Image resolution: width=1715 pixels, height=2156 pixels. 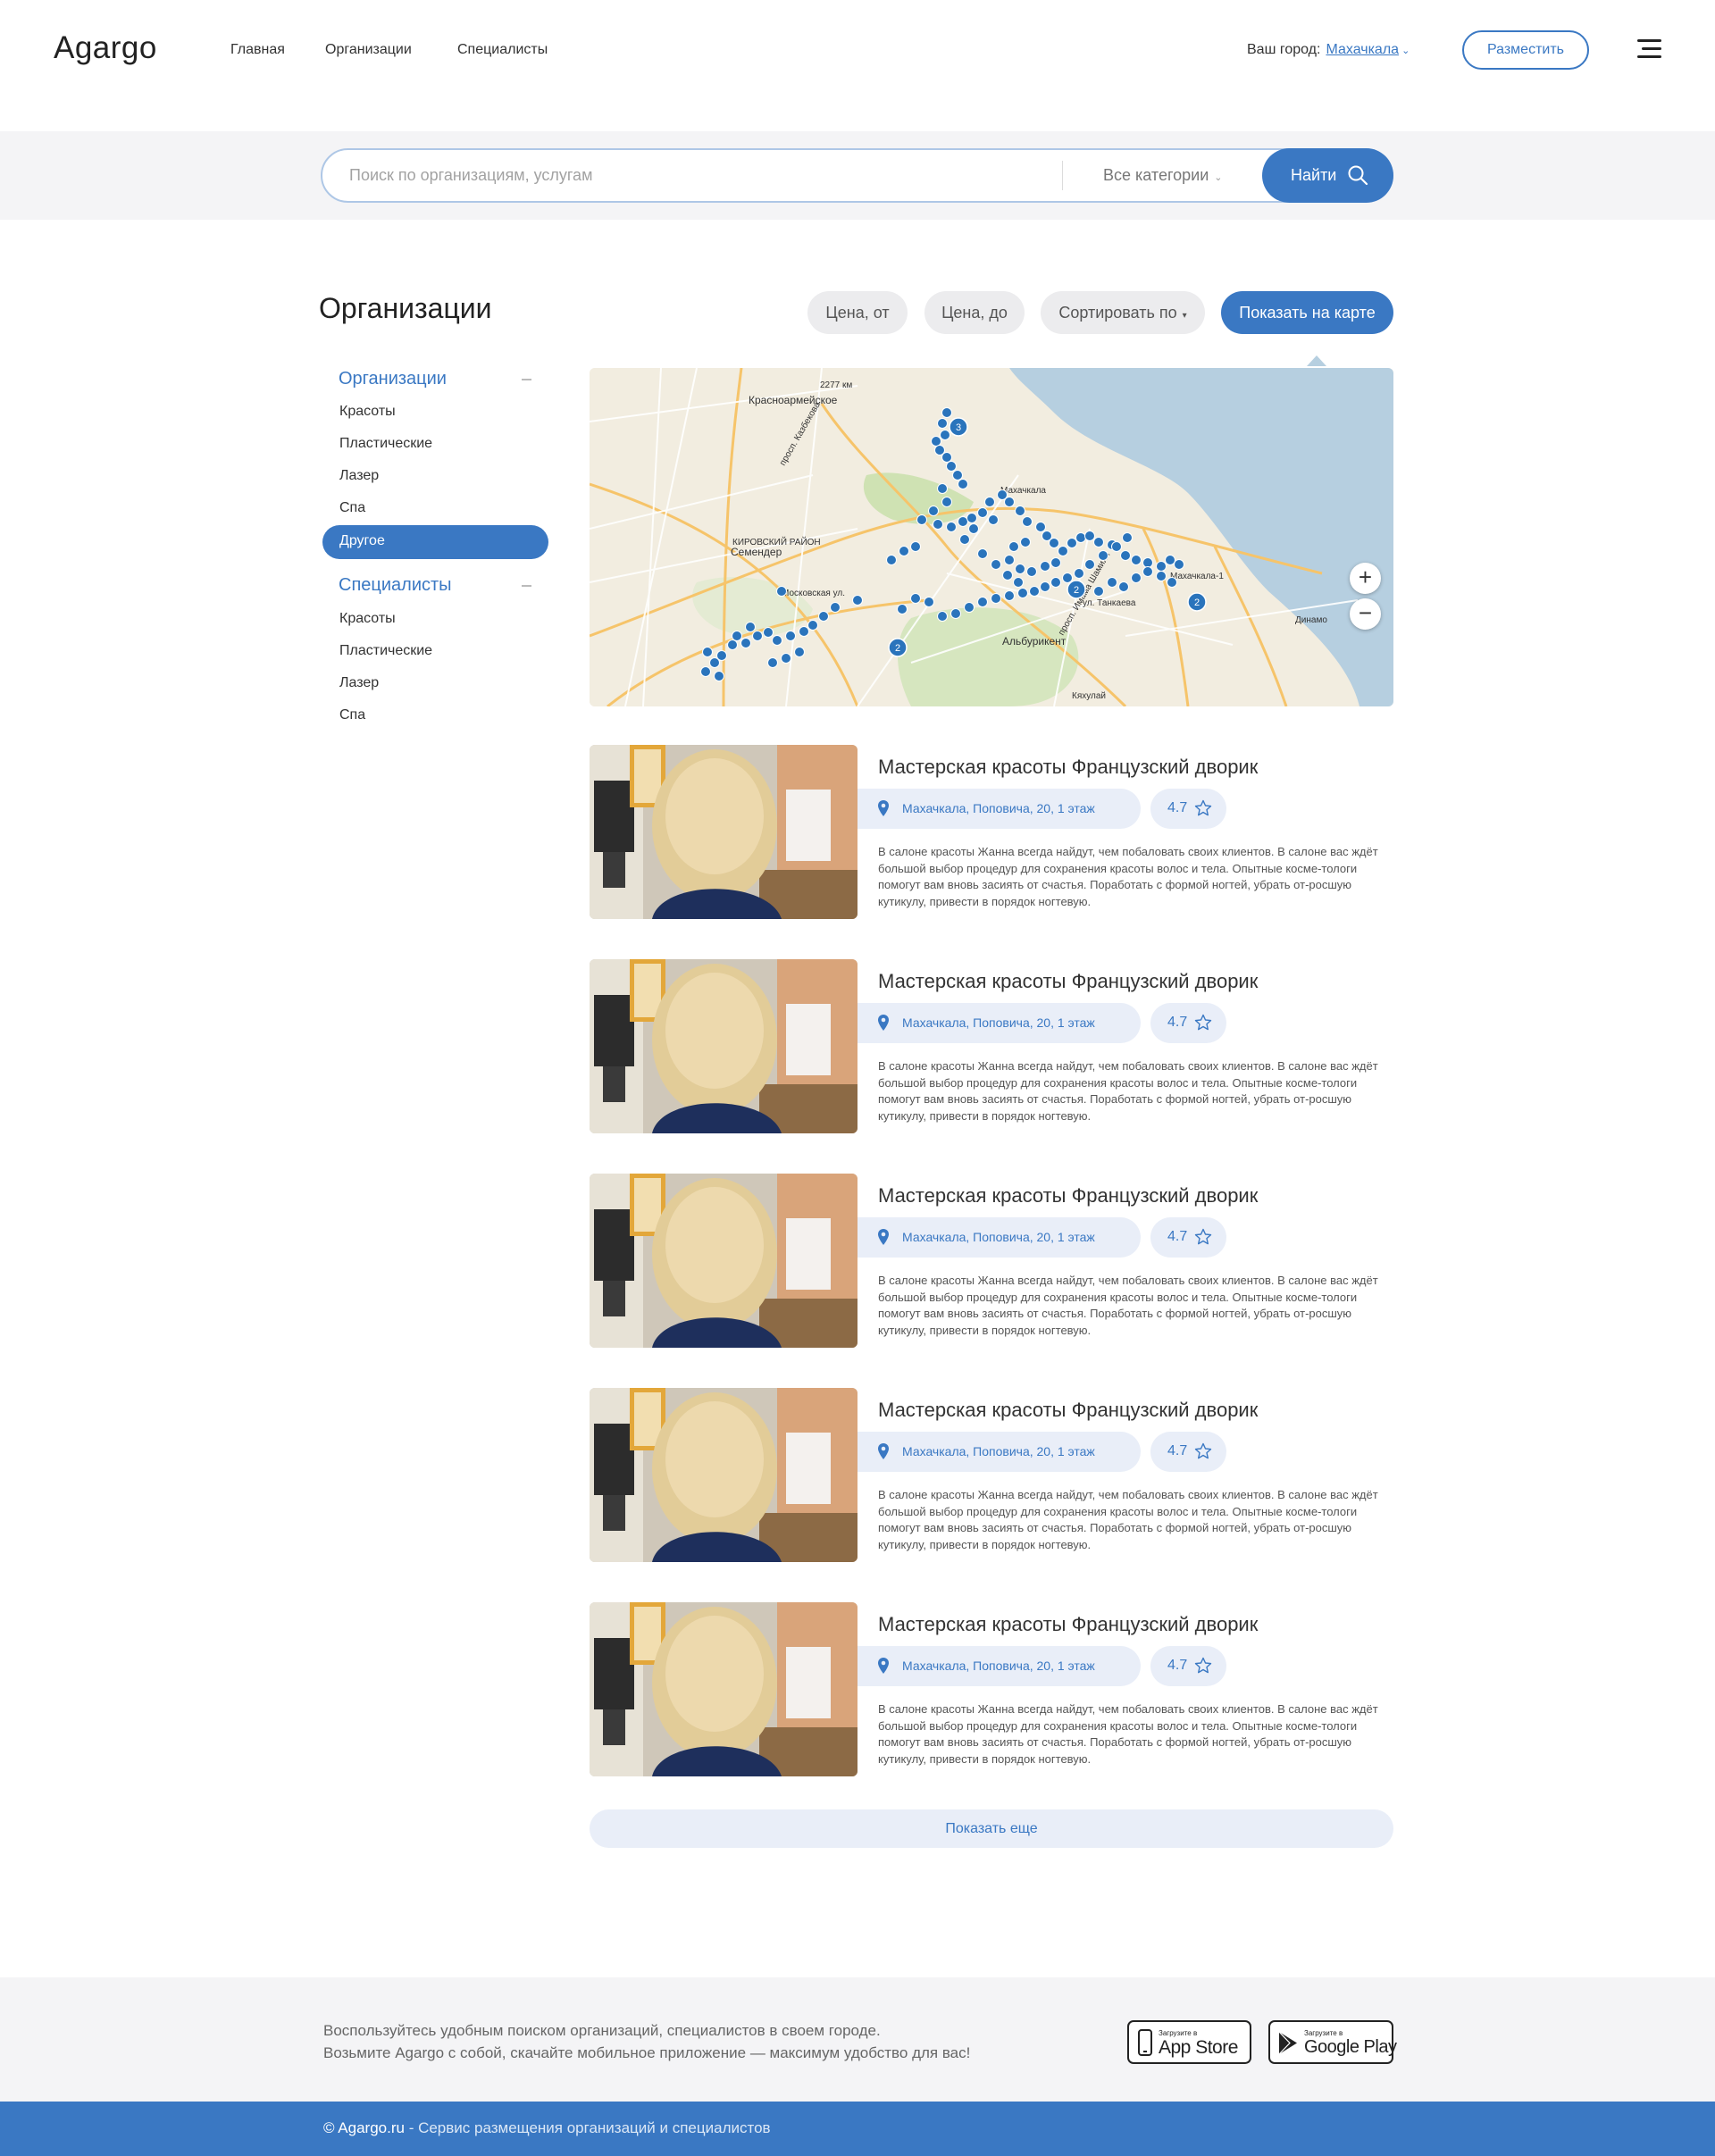 I want to click on copyright-brand: © Agargo.ru, so click(x=364, y=2127).